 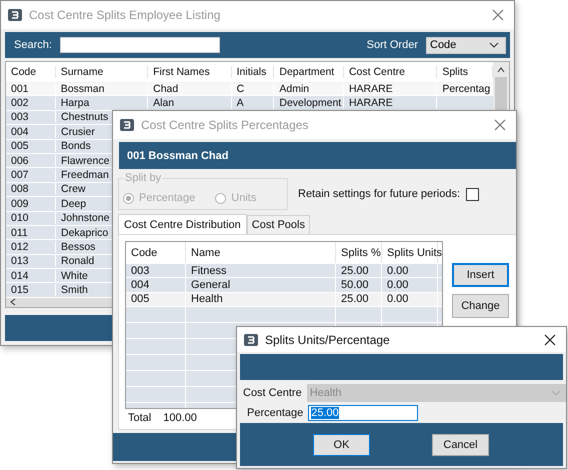 I want to click on search-field, so click(x=140, y=45).